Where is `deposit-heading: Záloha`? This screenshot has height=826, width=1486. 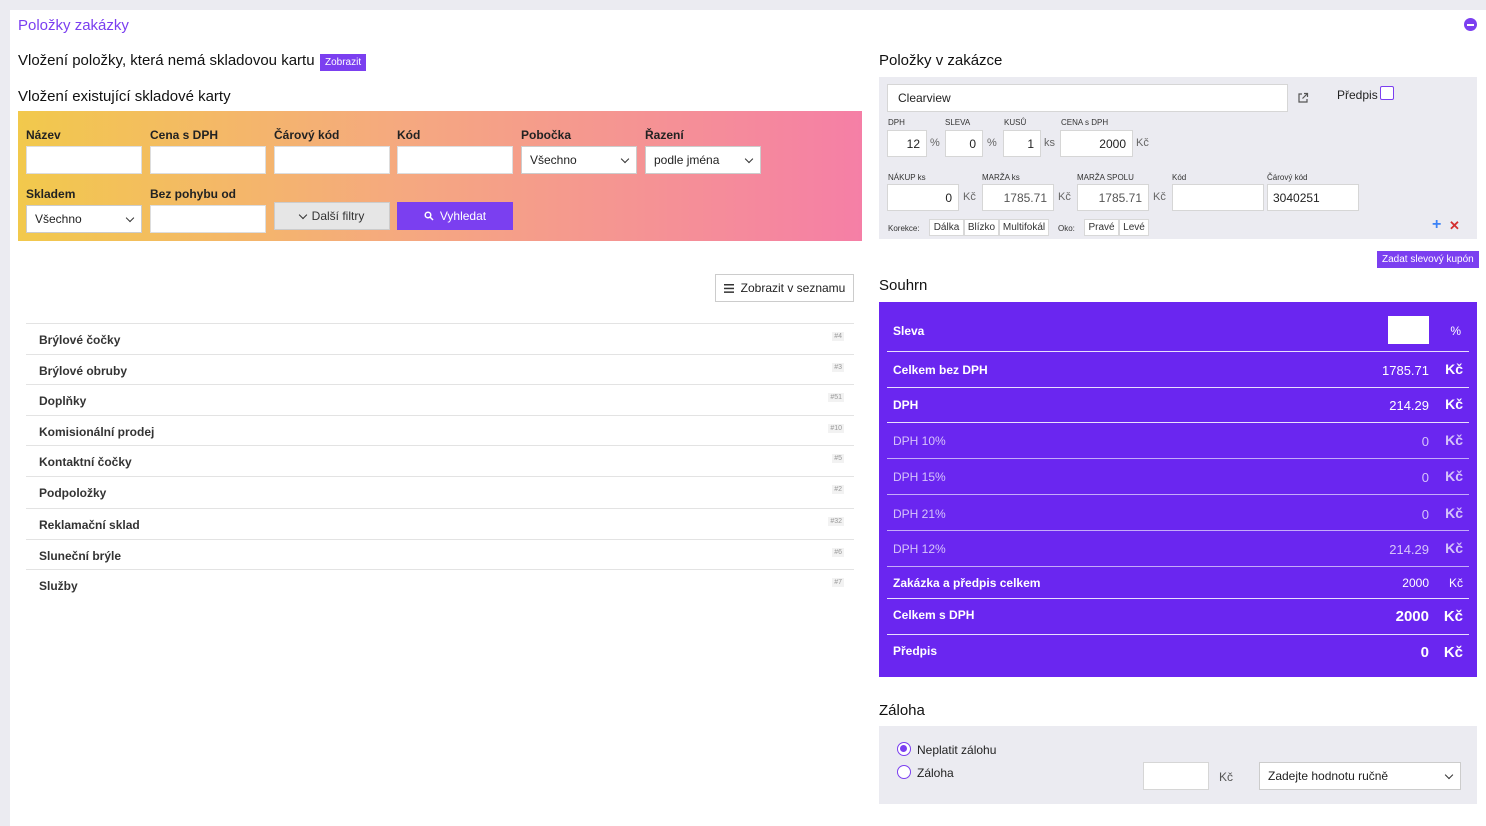 deposit-heading: Záloha is located at coordinates (902, 710).